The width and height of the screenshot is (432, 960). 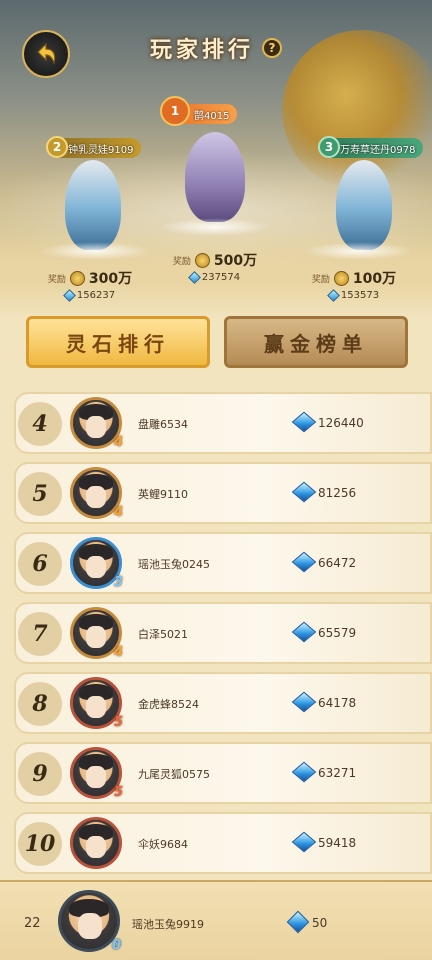 What do you see at coordinates (337, 633) in the screenshot?
I see `score: 65579` at bounding box center [337, 633].